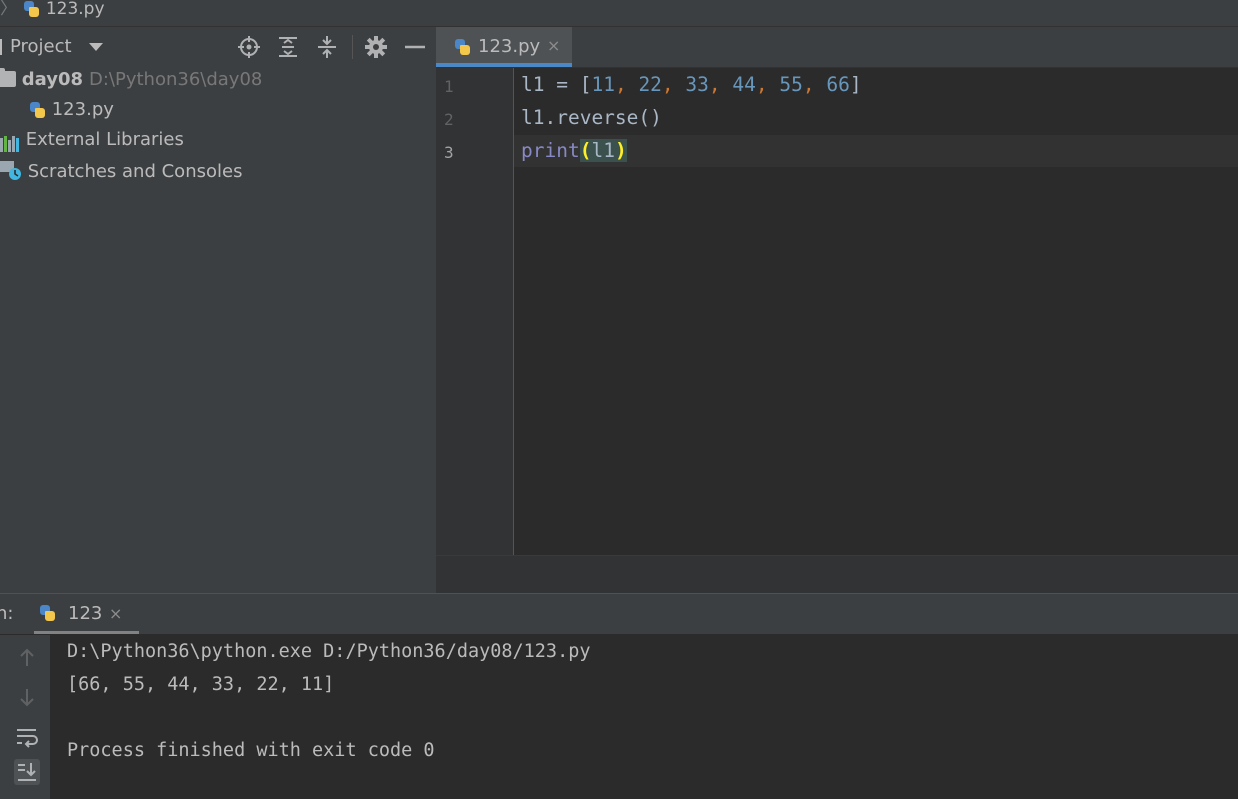 Image resolution: width=1238 pixels, height=799 pixels. What do you see at coordinates (585, 150) in the screenshot?
I see `code-brace-match: (` at bounding box center [585, 150].